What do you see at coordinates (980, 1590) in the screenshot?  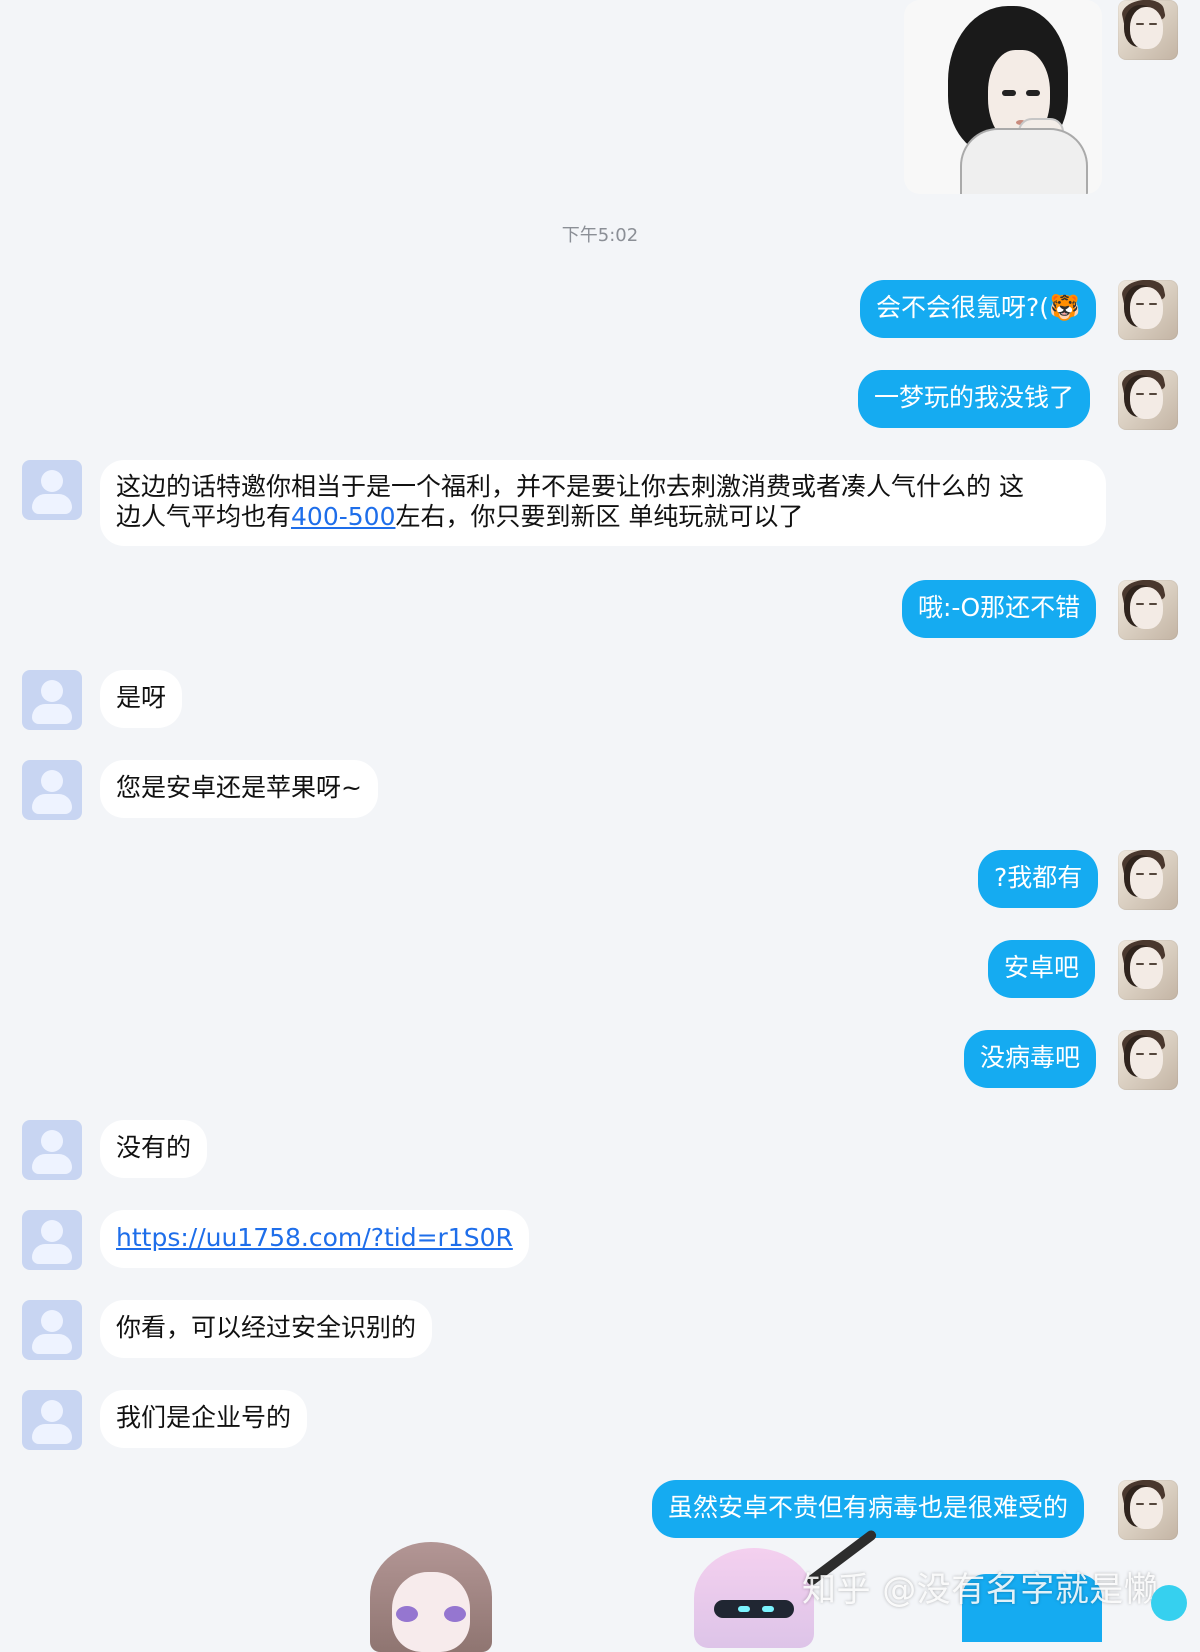 I see `zhihu-watermark: 知乎 @没有名字就是懒` at bounding box center [980, 1590].